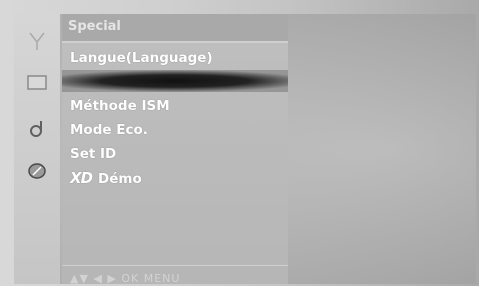 The image size is (479, 286). Describe the element at coordinates (175, 265) in the screenshot. I see `footer-divider` at that location.